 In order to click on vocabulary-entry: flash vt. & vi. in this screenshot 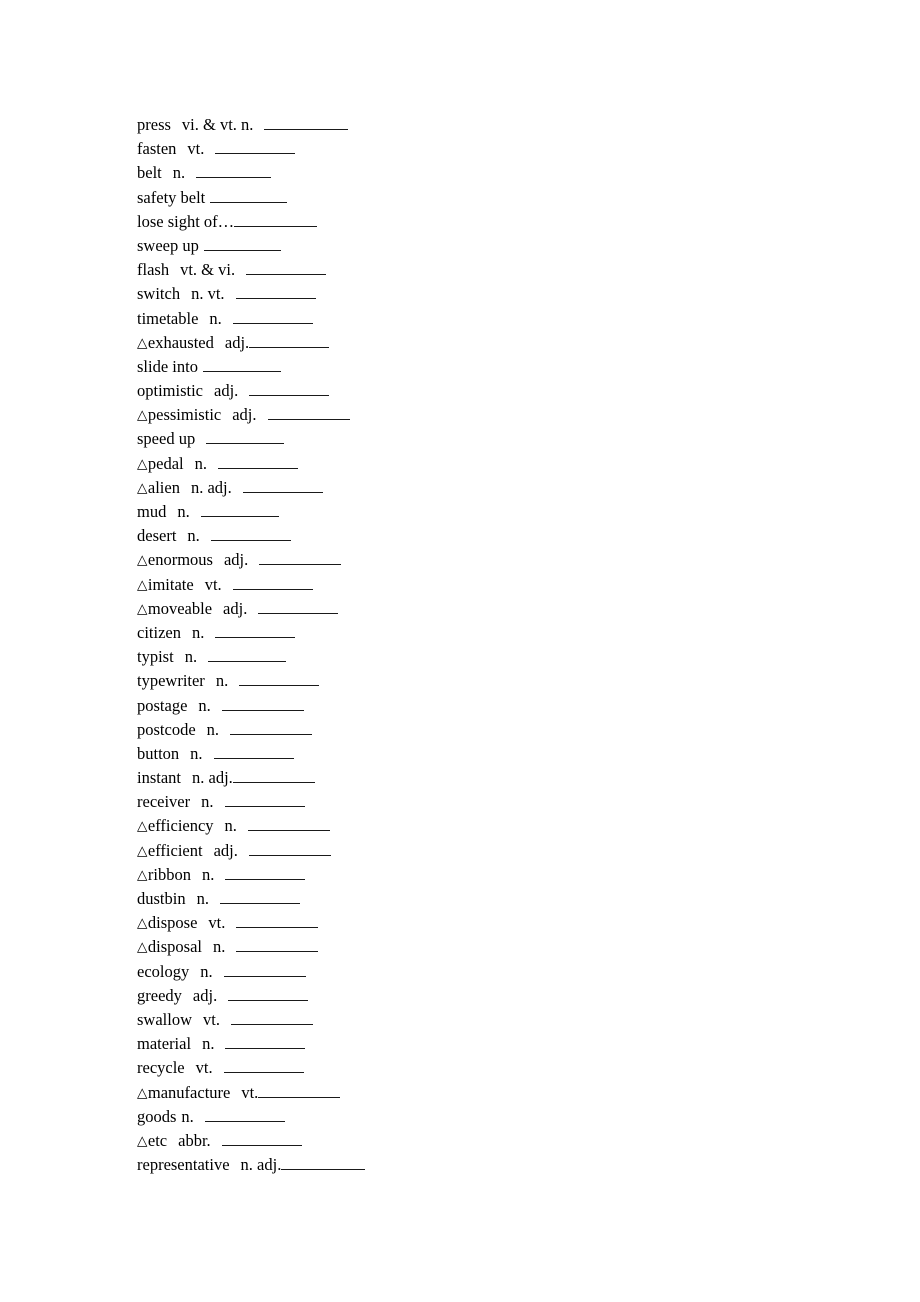, I will do `click(528, 270)`.